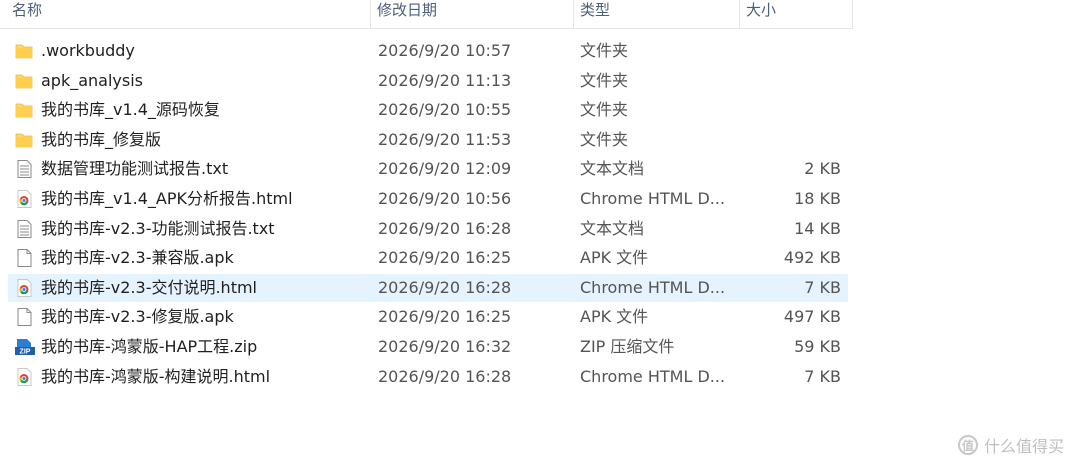  Describe the element at coordinates (472, 14) in the screenshot. I see `column-header-date: 修改日期` at that location.